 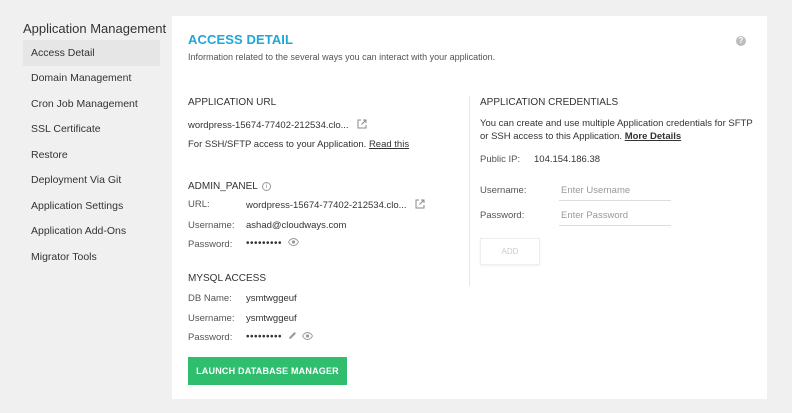 What do you see at coordinates (223, 186) in the screenshot?
I see `admin-panel-heading: ADMIN_PANEL` at bounding box center [223, 186].